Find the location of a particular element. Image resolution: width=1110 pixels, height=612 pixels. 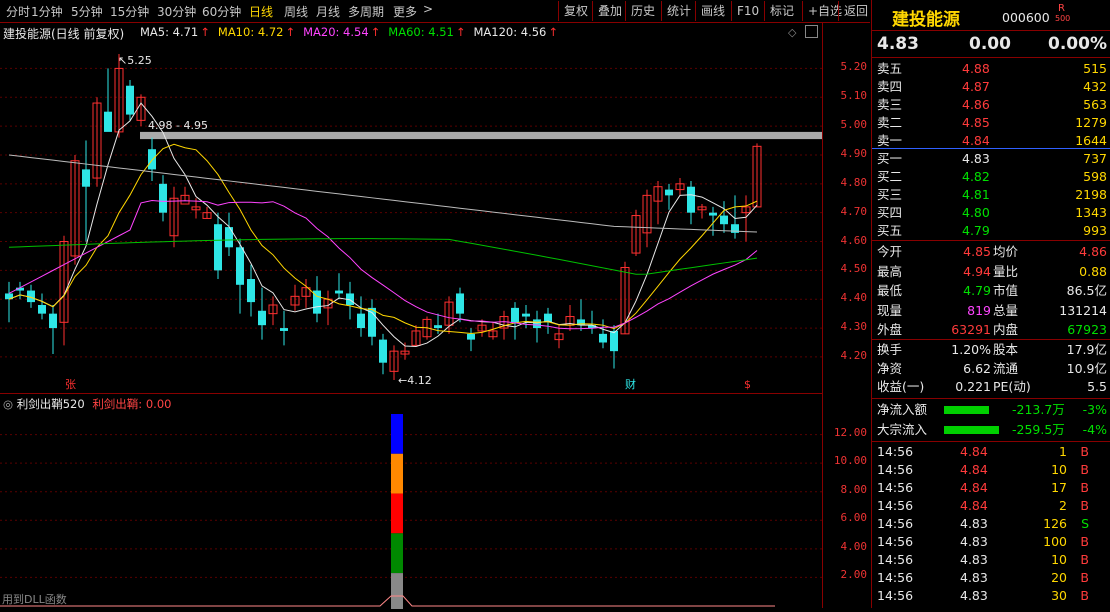

period-tab: 60分钟 is located at coordinates (221, 11).